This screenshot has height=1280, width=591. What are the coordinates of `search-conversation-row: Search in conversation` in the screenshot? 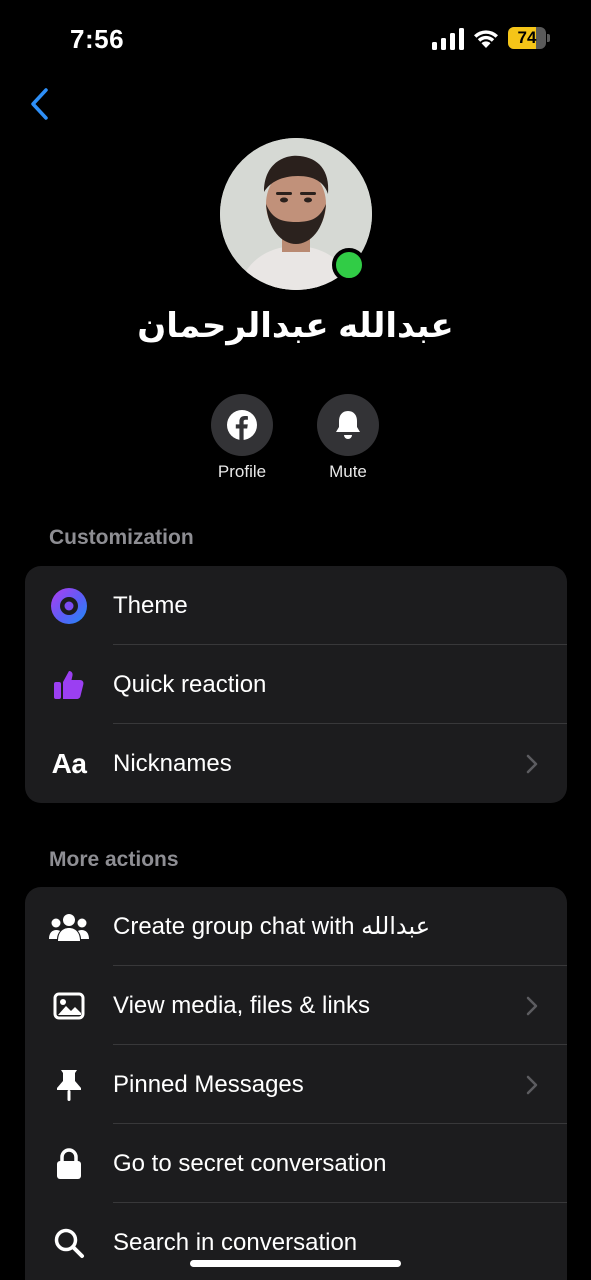 It's located at (296, 1241).